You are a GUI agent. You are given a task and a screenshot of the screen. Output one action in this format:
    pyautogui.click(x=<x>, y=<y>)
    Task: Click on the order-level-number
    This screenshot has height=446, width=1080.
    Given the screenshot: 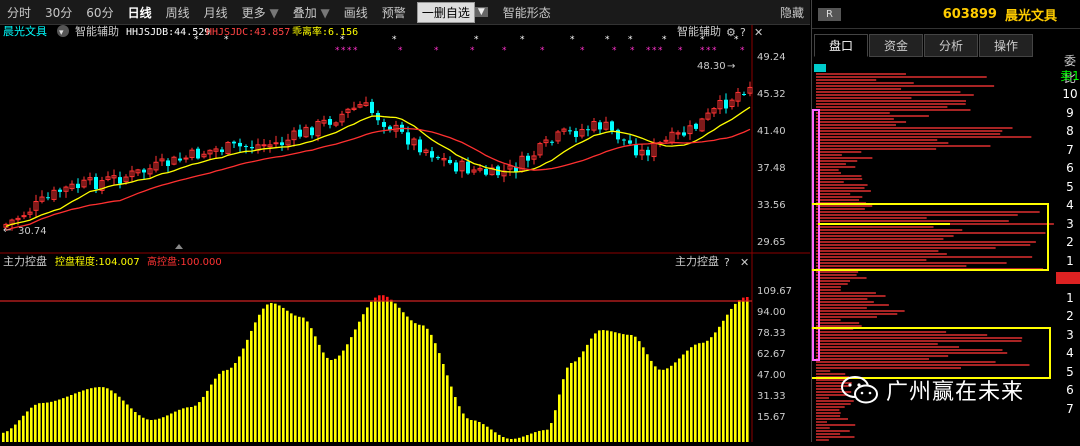 What is the action you would take?
    pyautogui.click(x=1069, y=281)
    